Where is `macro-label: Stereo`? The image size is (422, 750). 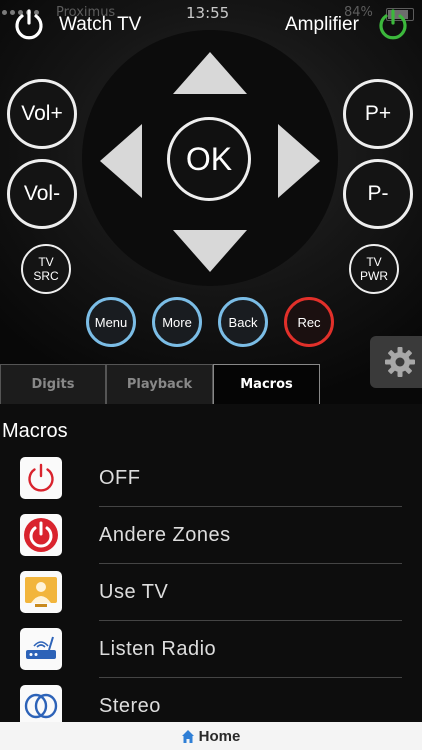
macro-label: Stereo is located at coordinates (130, 706).